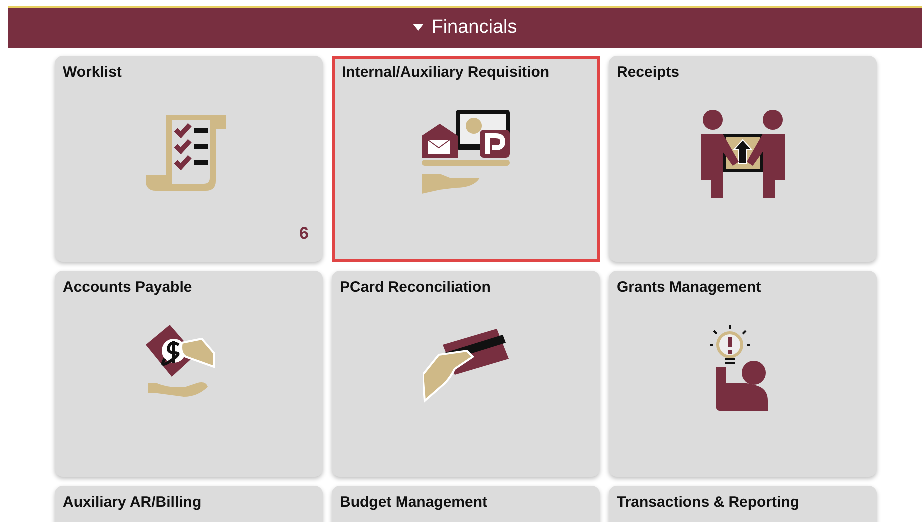  What do you see at coordinates (189, 374) in the screenshot?
I see `app-tile: Accounts Payable` at bounding box center [189, 374].